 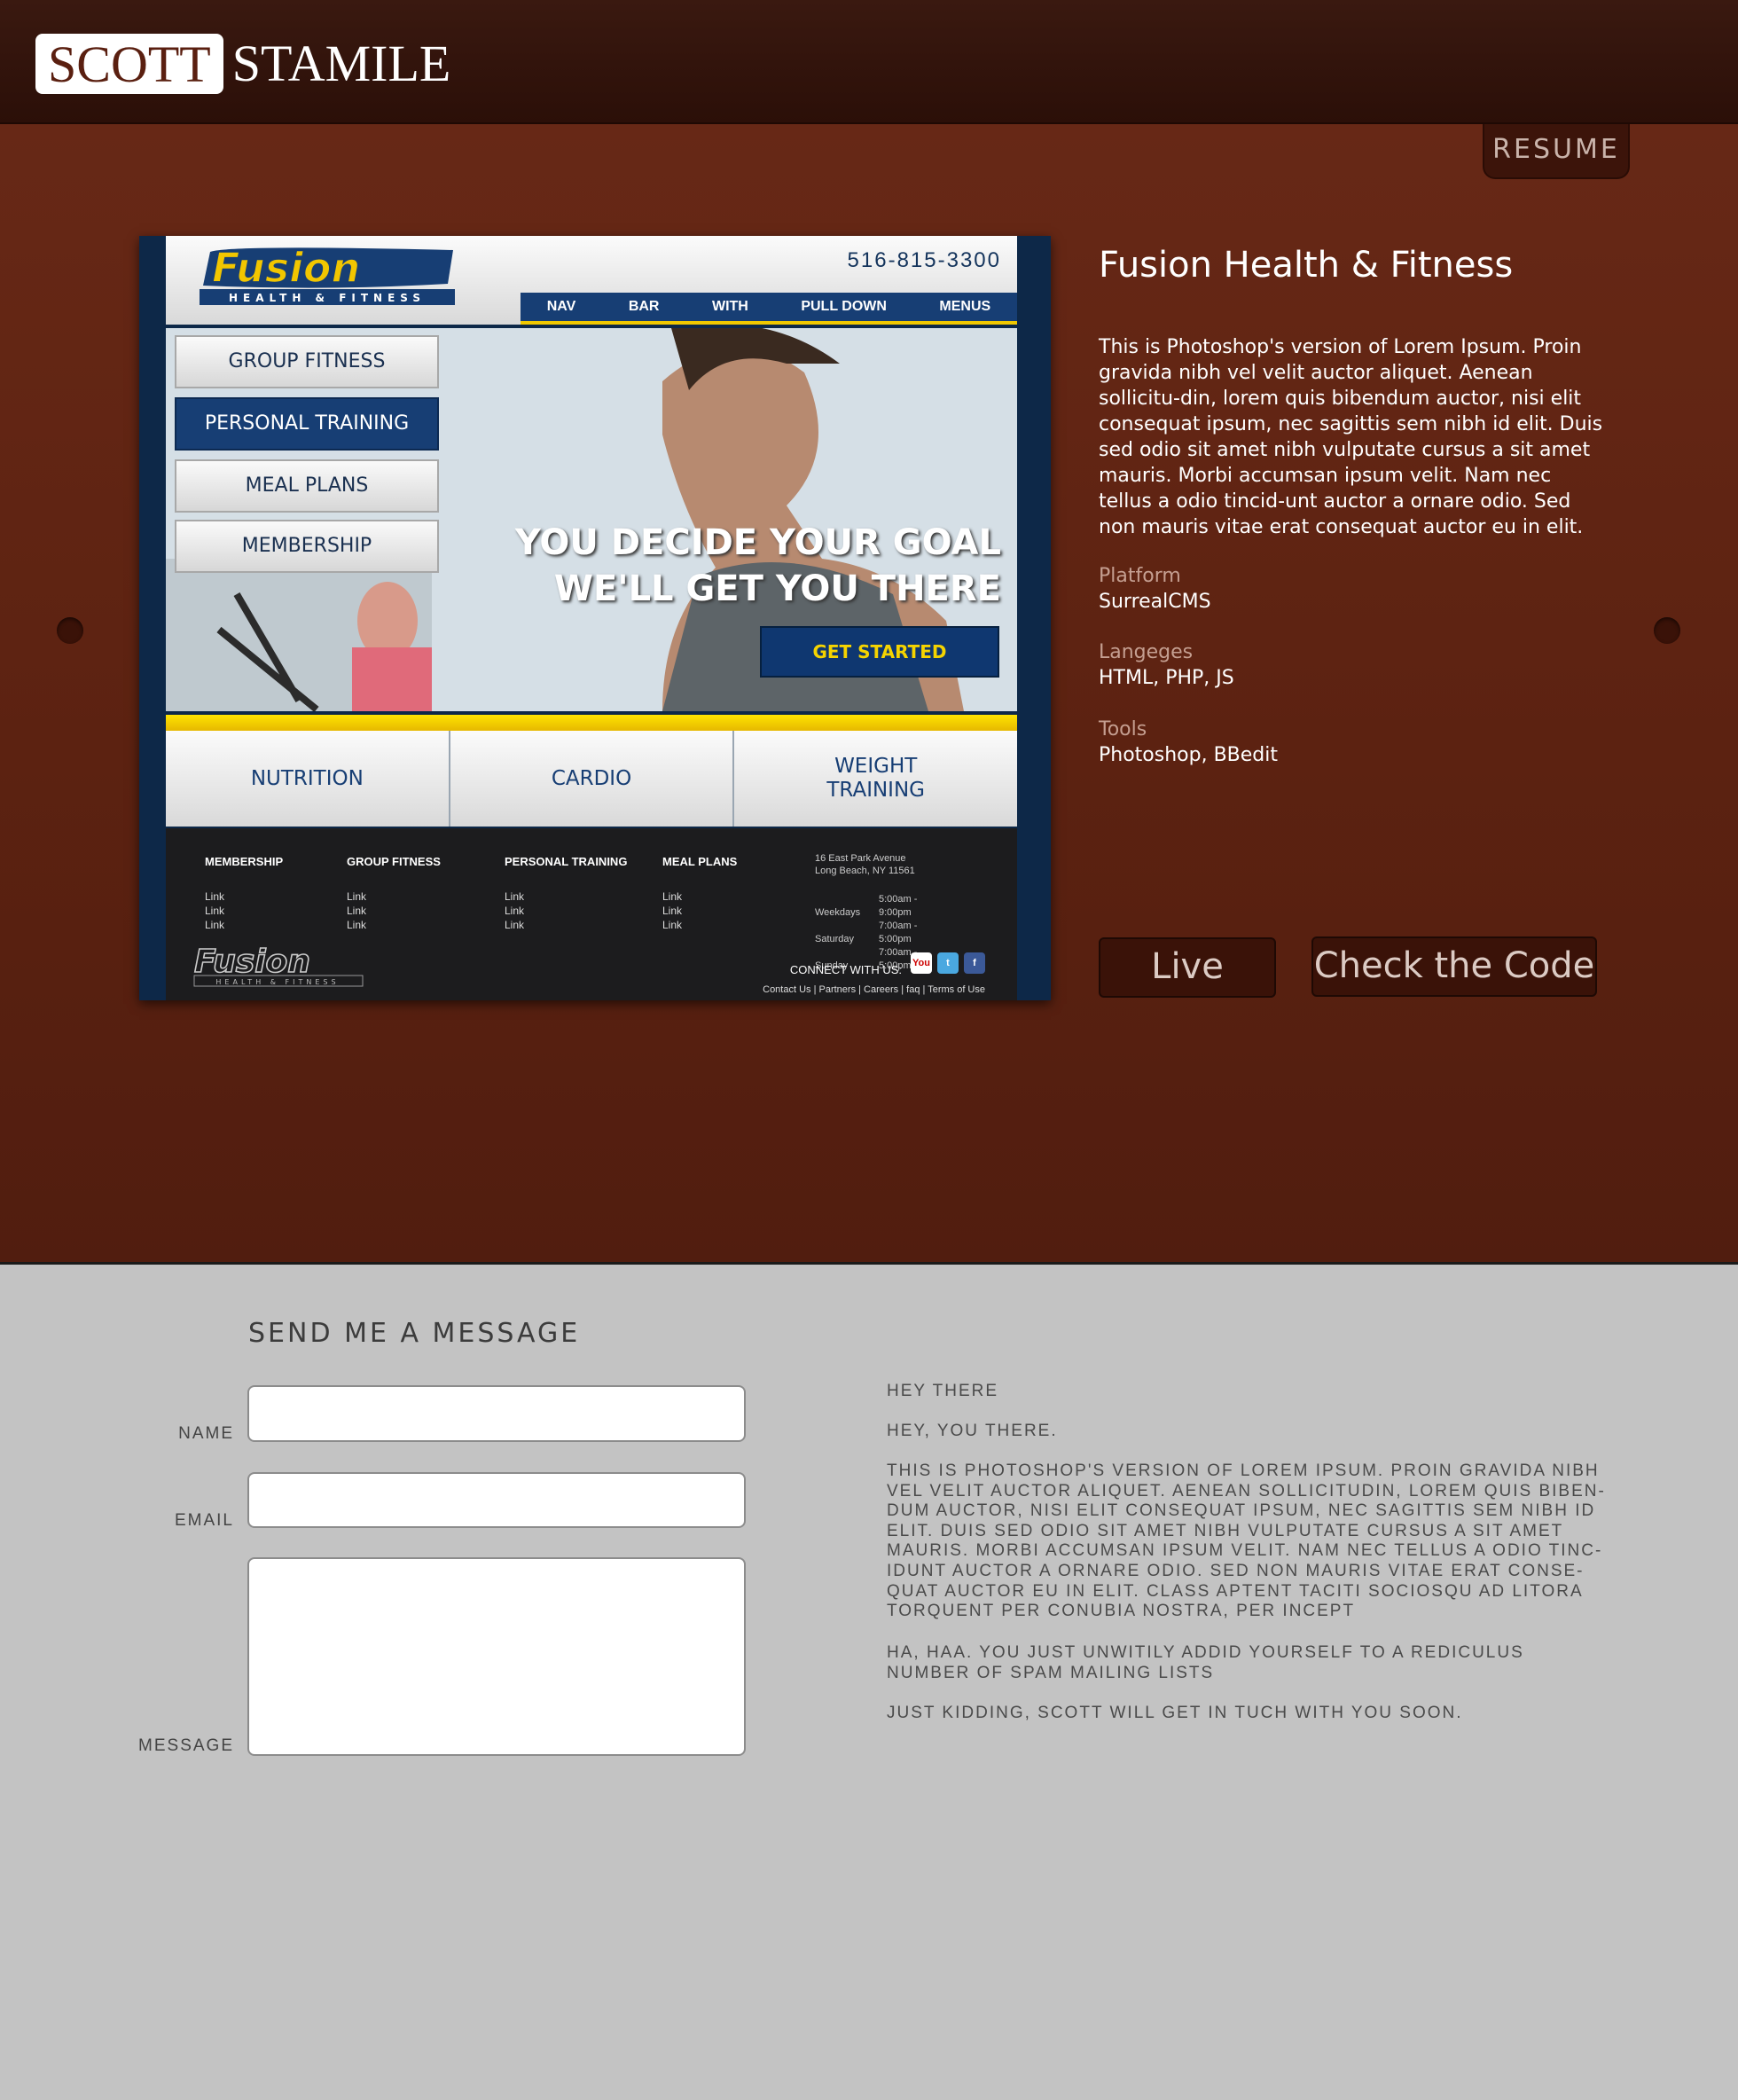 I want to click on email-label: EMAIL, so click(x=204, y=1520).